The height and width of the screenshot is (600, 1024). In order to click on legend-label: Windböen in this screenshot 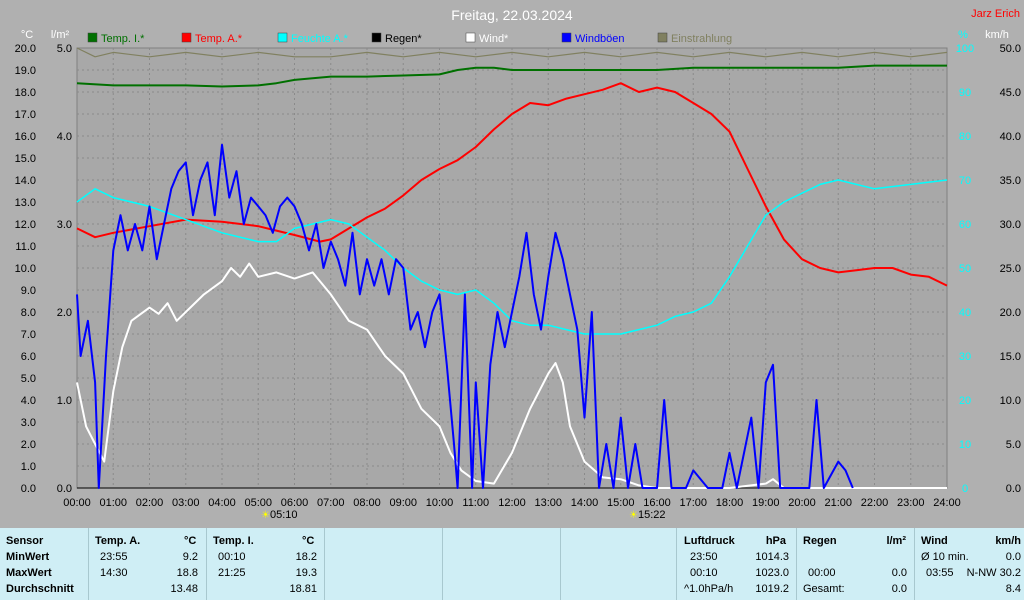, I will do `click(600, 39)`.